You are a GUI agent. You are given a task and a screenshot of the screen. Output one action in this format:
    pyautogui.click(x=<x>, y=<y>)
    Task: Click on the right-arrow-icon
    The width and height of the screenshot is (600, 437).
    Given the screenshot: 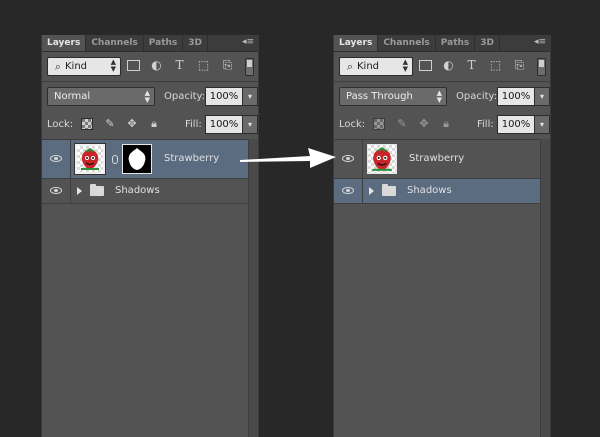 What is the action you would take?
    pyautogui.click(x=288, y=158)
    